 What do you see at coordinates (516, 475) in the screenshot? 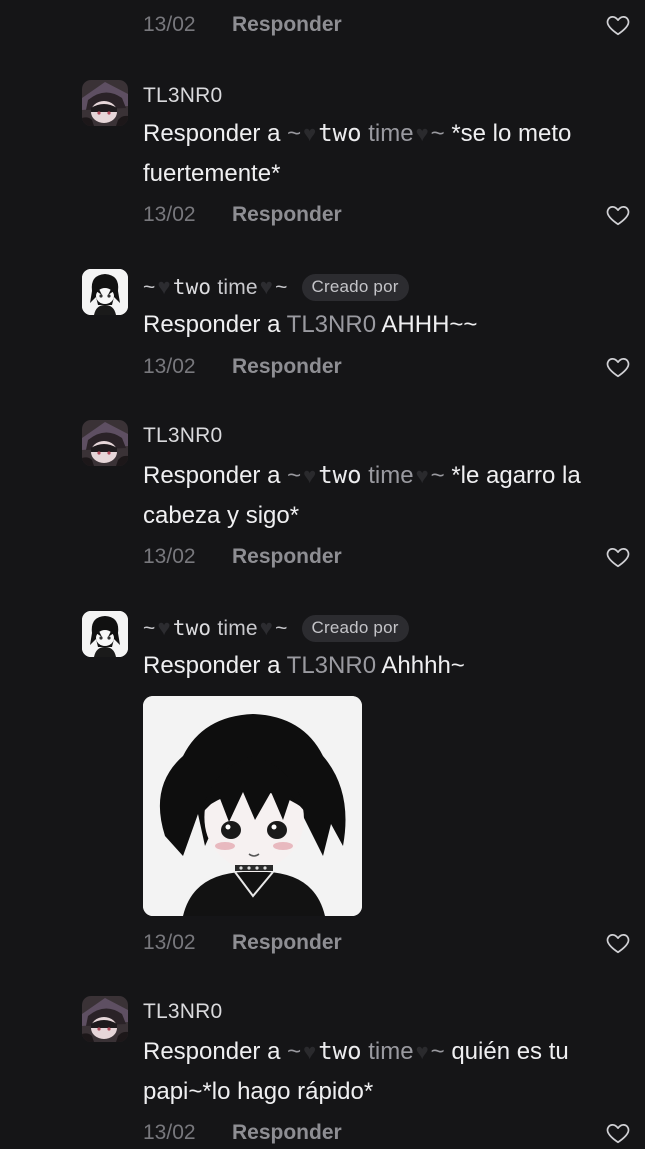
I see `comment-text-line1: *le agarro la` at bounding box center [516, 475].